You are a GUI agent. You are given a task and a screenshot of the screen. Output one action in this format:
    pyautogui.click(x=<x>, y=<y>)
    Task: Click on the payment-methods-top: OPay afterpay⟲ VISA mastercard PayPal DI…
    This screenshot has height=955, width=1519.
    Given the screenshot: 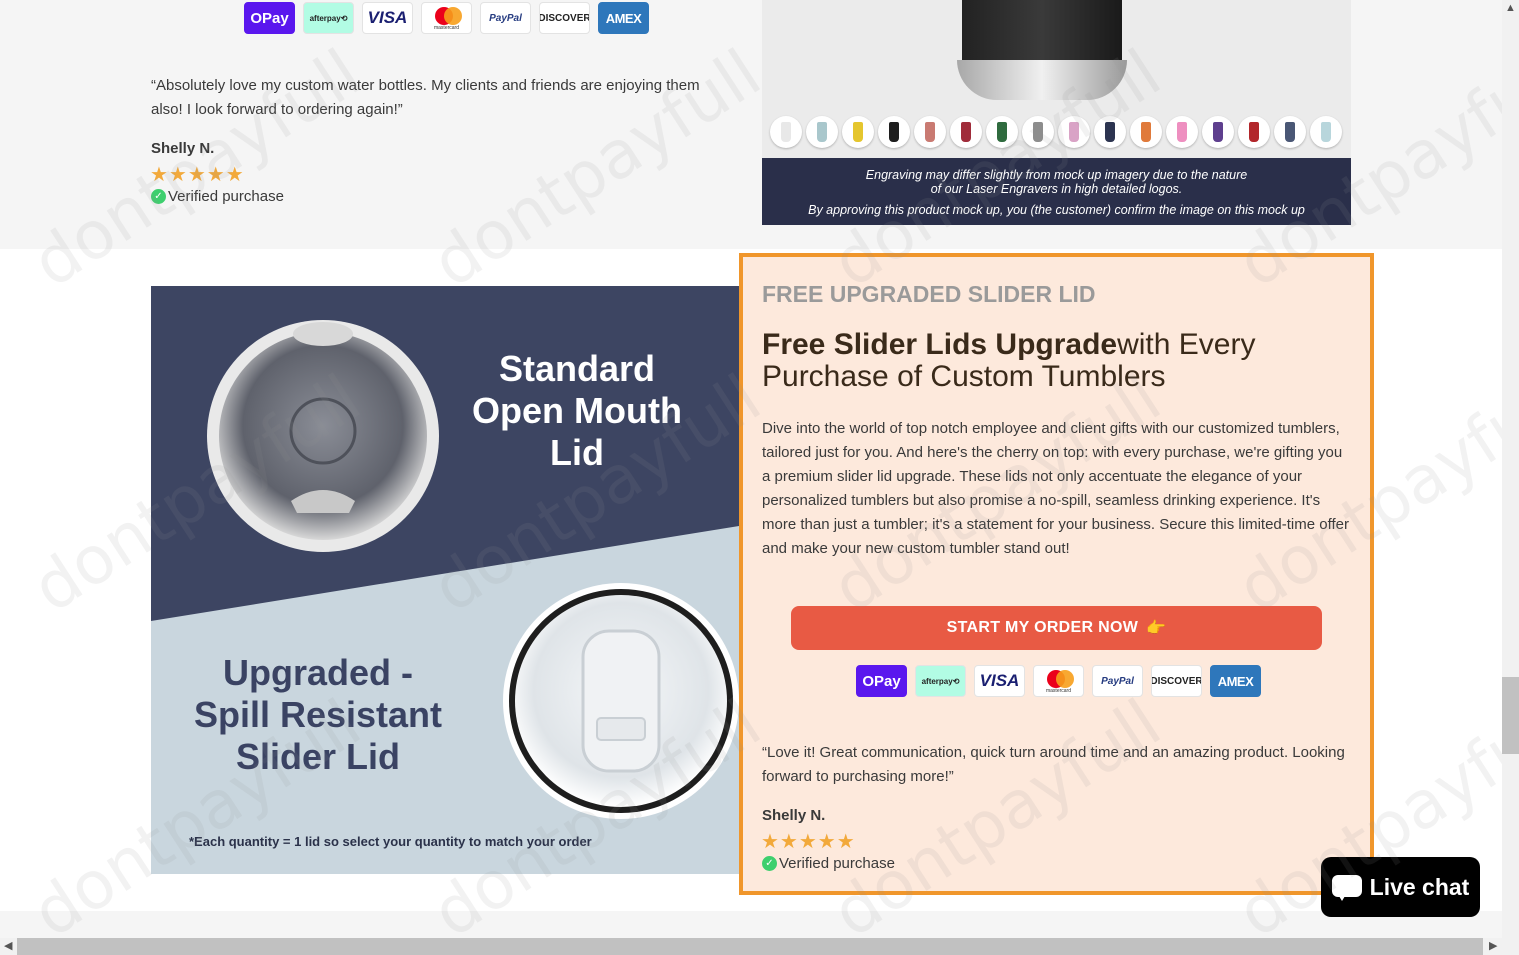 What is the action you would take?
    pyautogui.click(x=446, y=18)
    